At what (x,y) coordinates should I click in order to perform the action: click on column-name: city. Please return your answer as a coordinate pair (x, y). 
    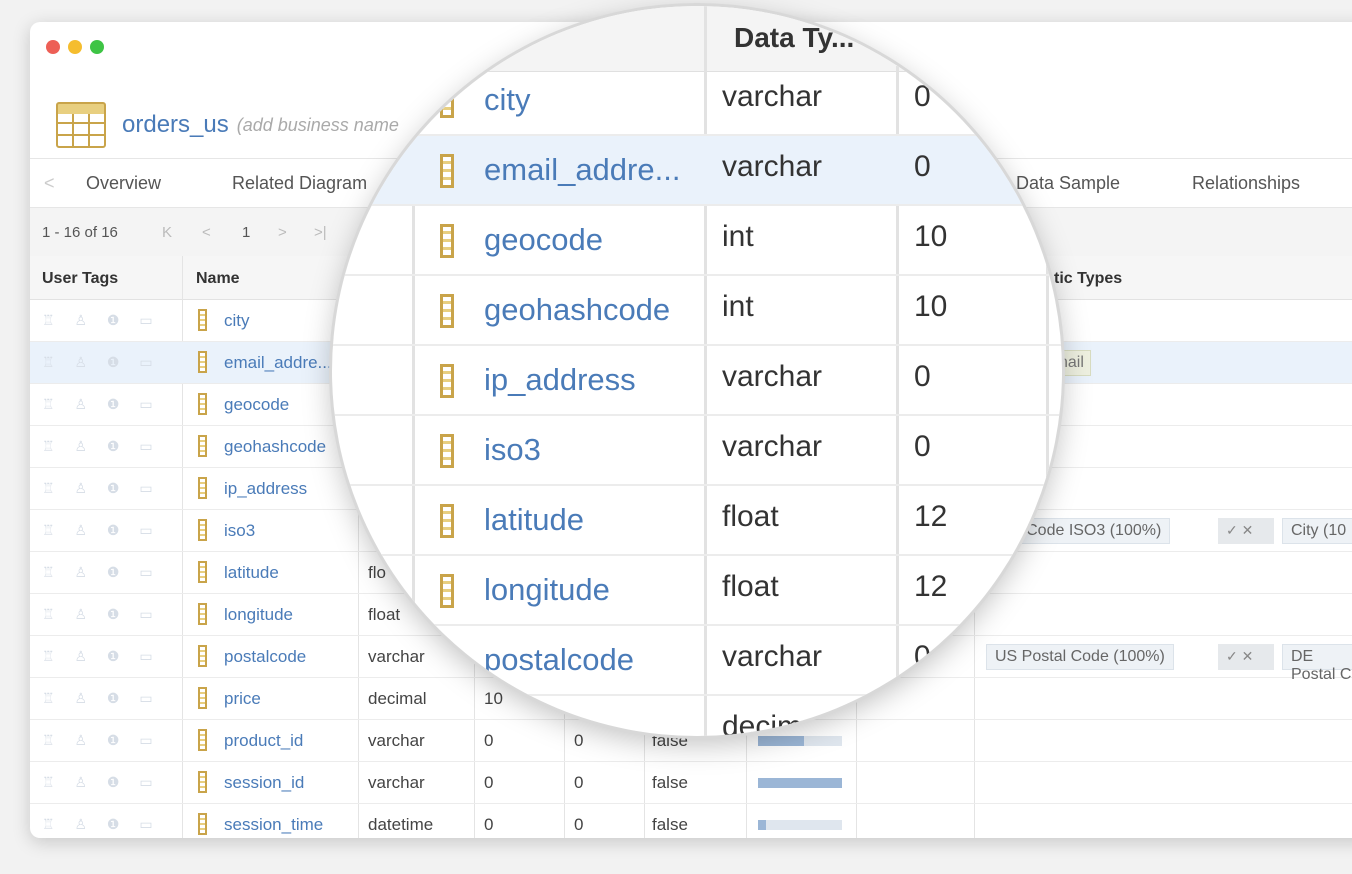
    Looking at the image, I should click on (237, 321).